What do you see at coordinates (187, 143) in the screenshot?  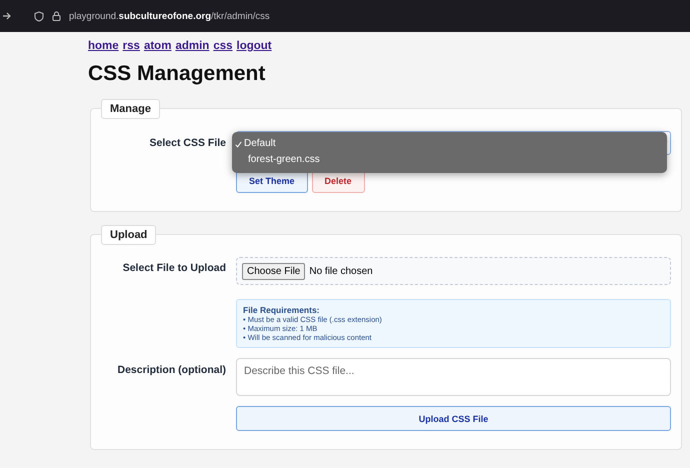 I see `field-label: Select CSS File` at bounding box center [187, 143].